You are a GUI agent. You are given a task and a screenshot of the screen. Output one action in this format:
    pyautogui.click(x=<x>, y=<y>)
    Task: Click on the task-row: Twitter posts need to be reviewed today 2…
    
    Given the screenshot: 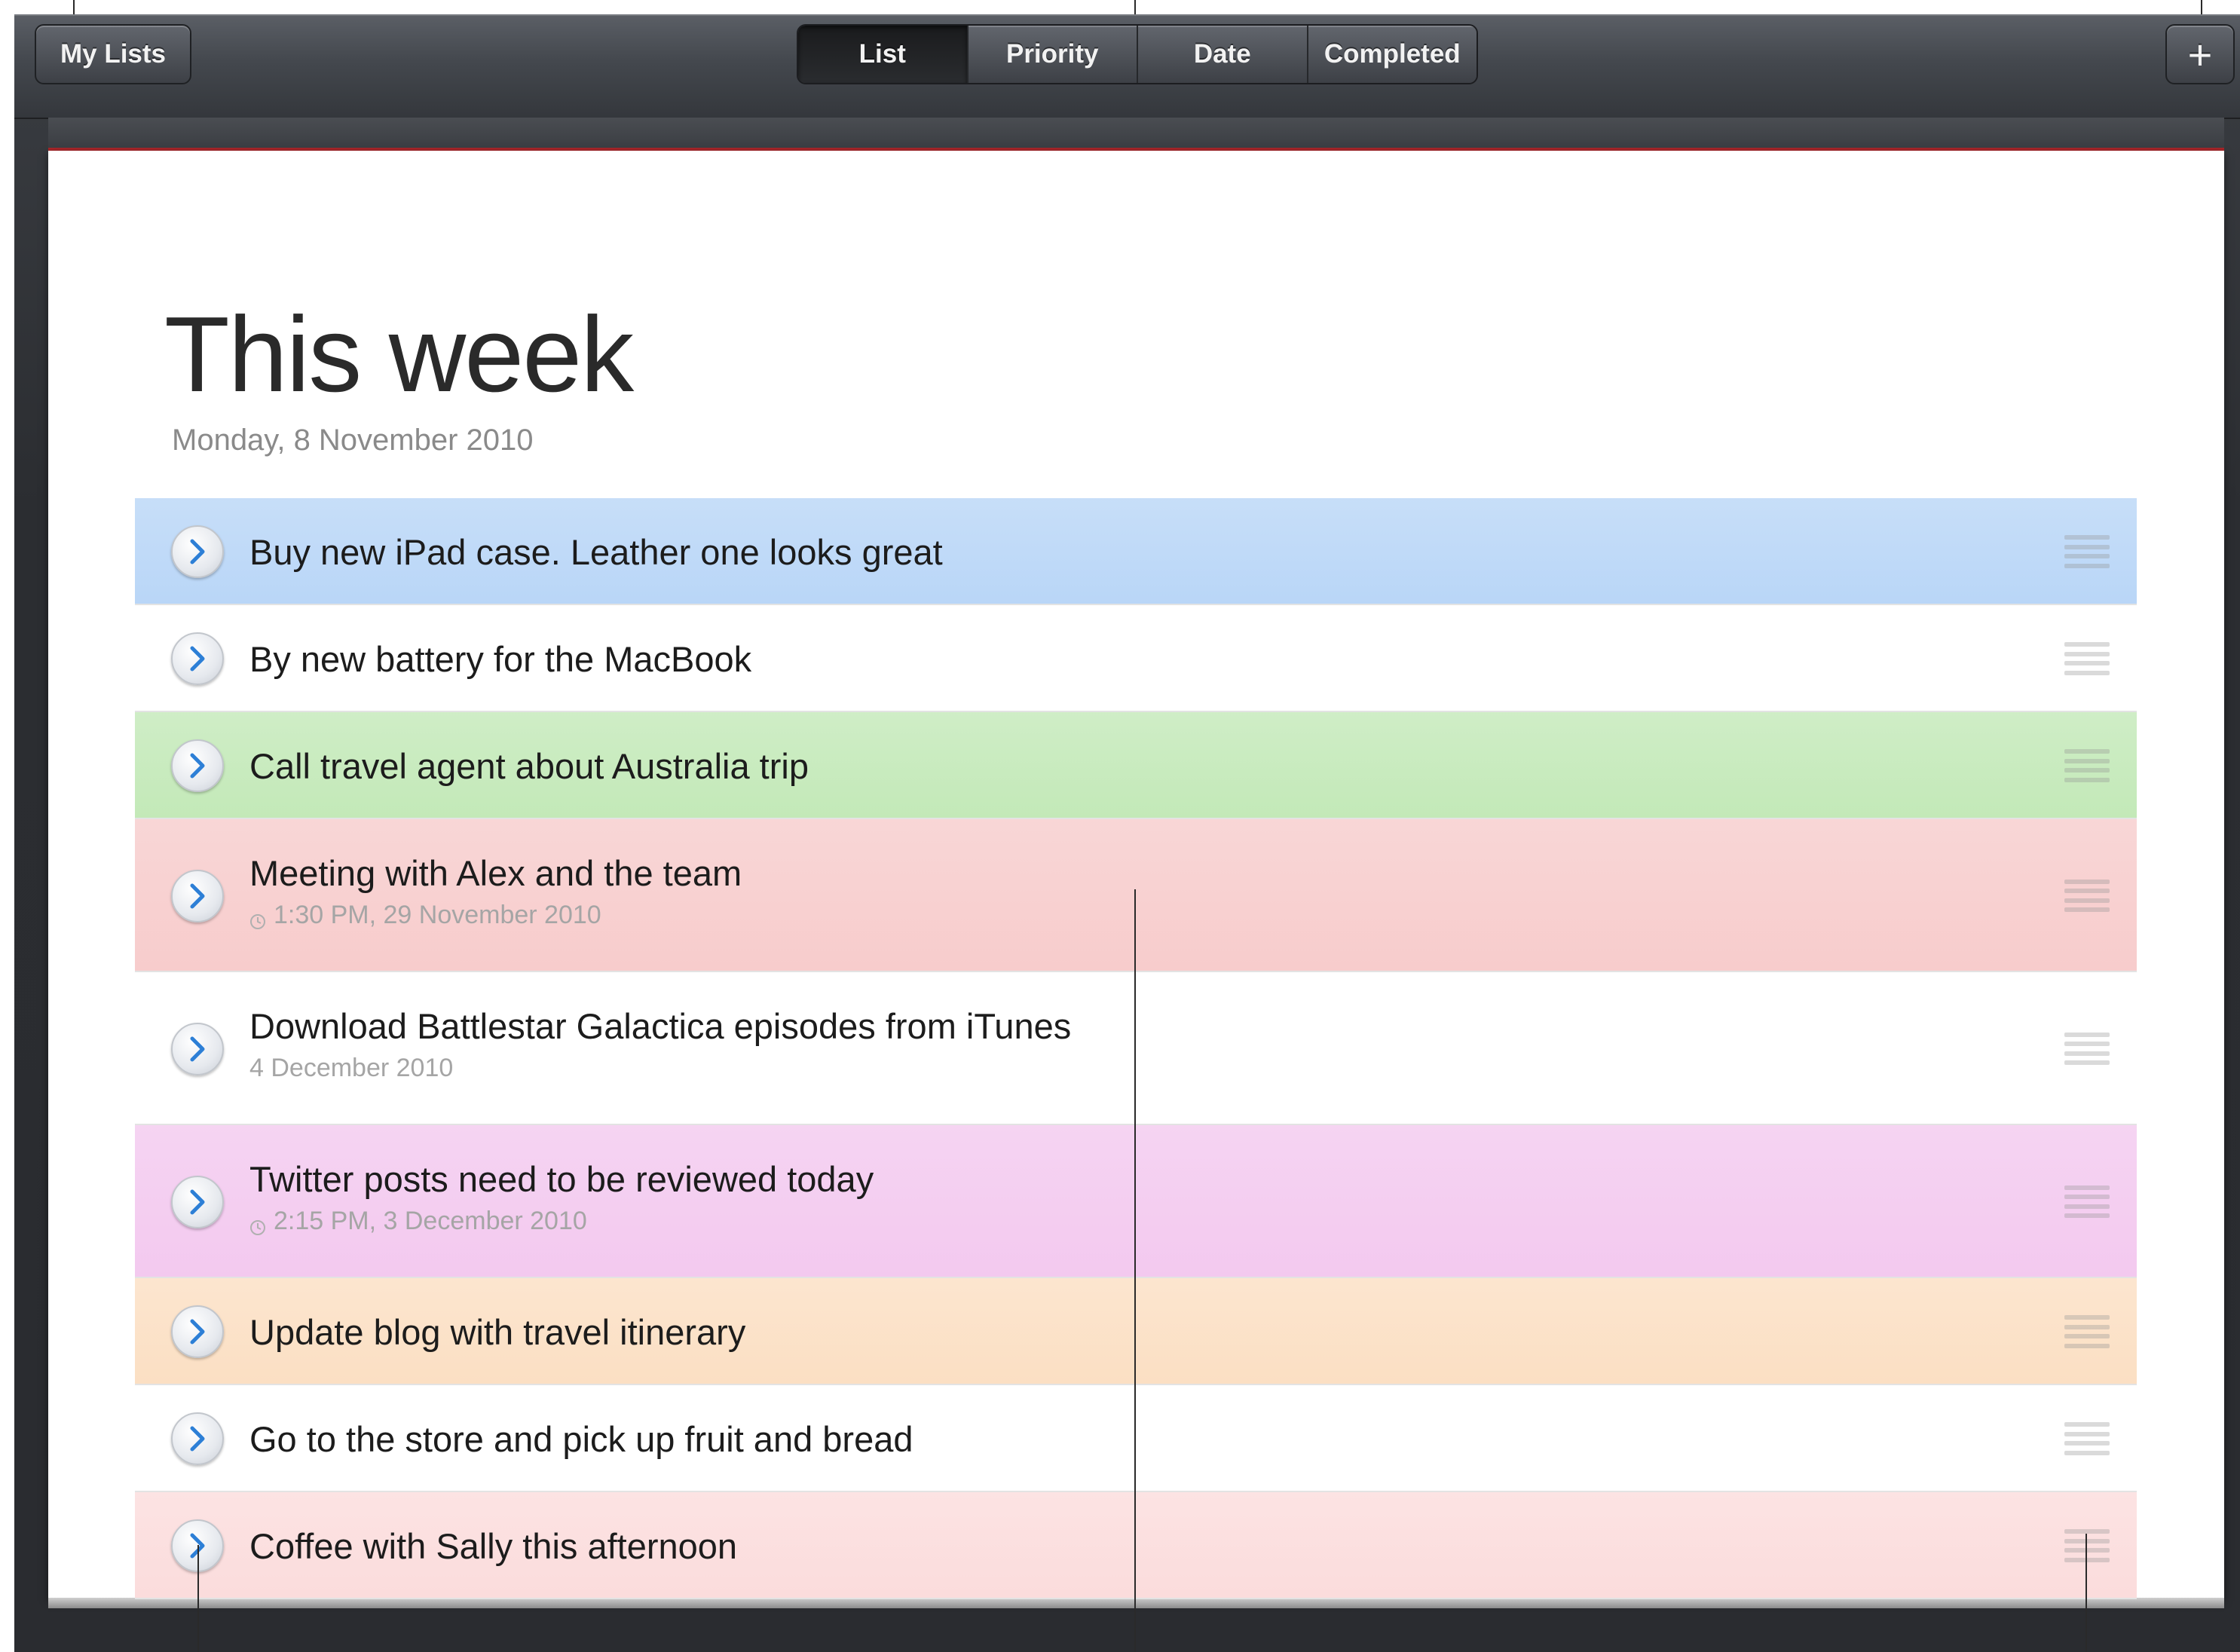 What is the action you would take?
    pyautogui.click(x=1136, y=1202)
    